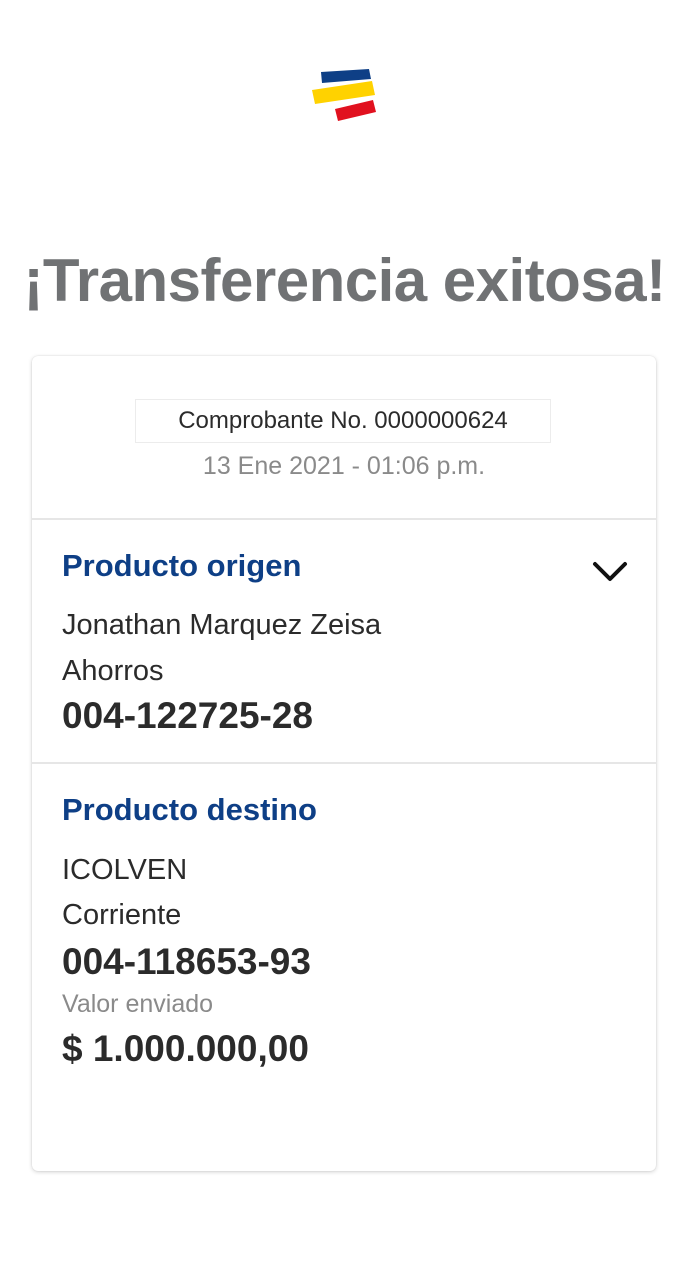 The width and height of the screenshot is (689, 1280). Describe the element at coordinates (344, 466) in the screenshot. I see `receipt-date: 13 Ene 2021 - 01:06 p.m.` at that location.